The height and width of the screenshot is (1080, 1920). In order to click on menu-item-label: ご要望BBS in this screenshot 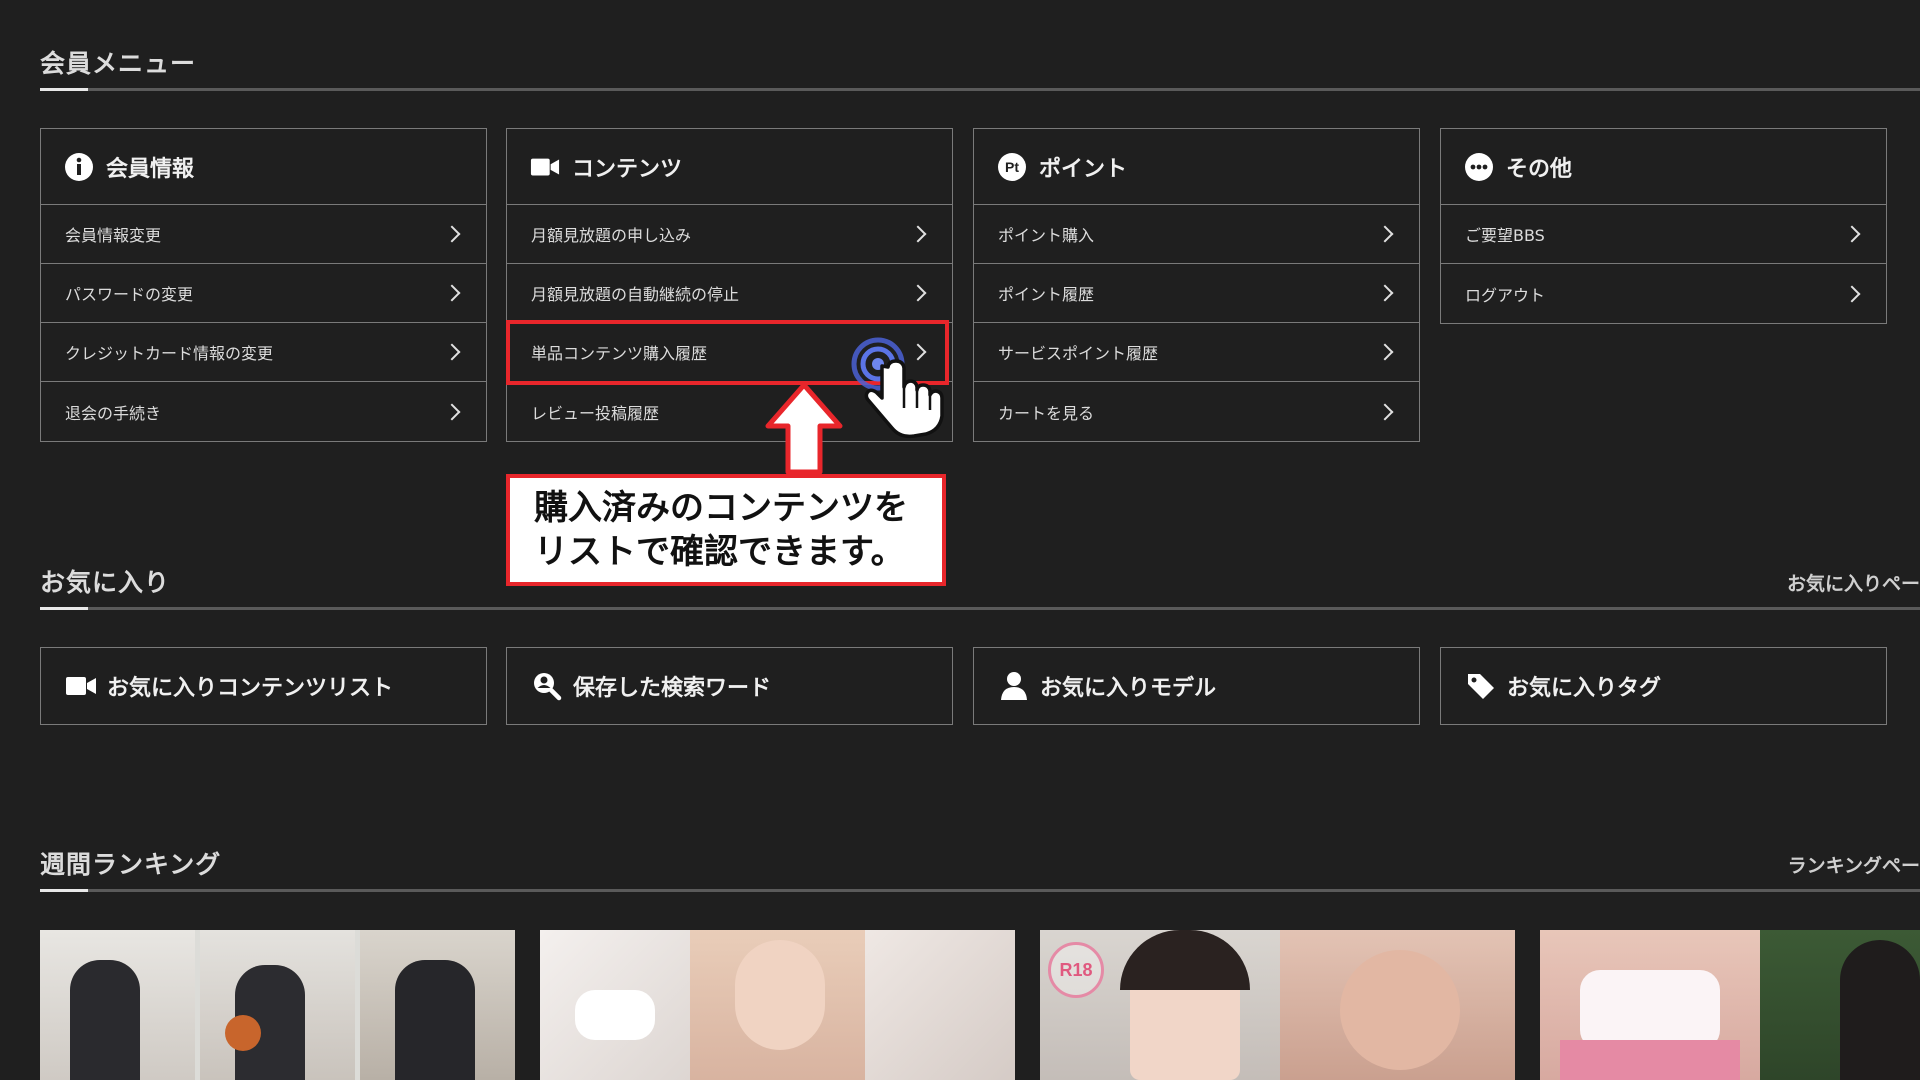, I will do `click(1505, 235)`.